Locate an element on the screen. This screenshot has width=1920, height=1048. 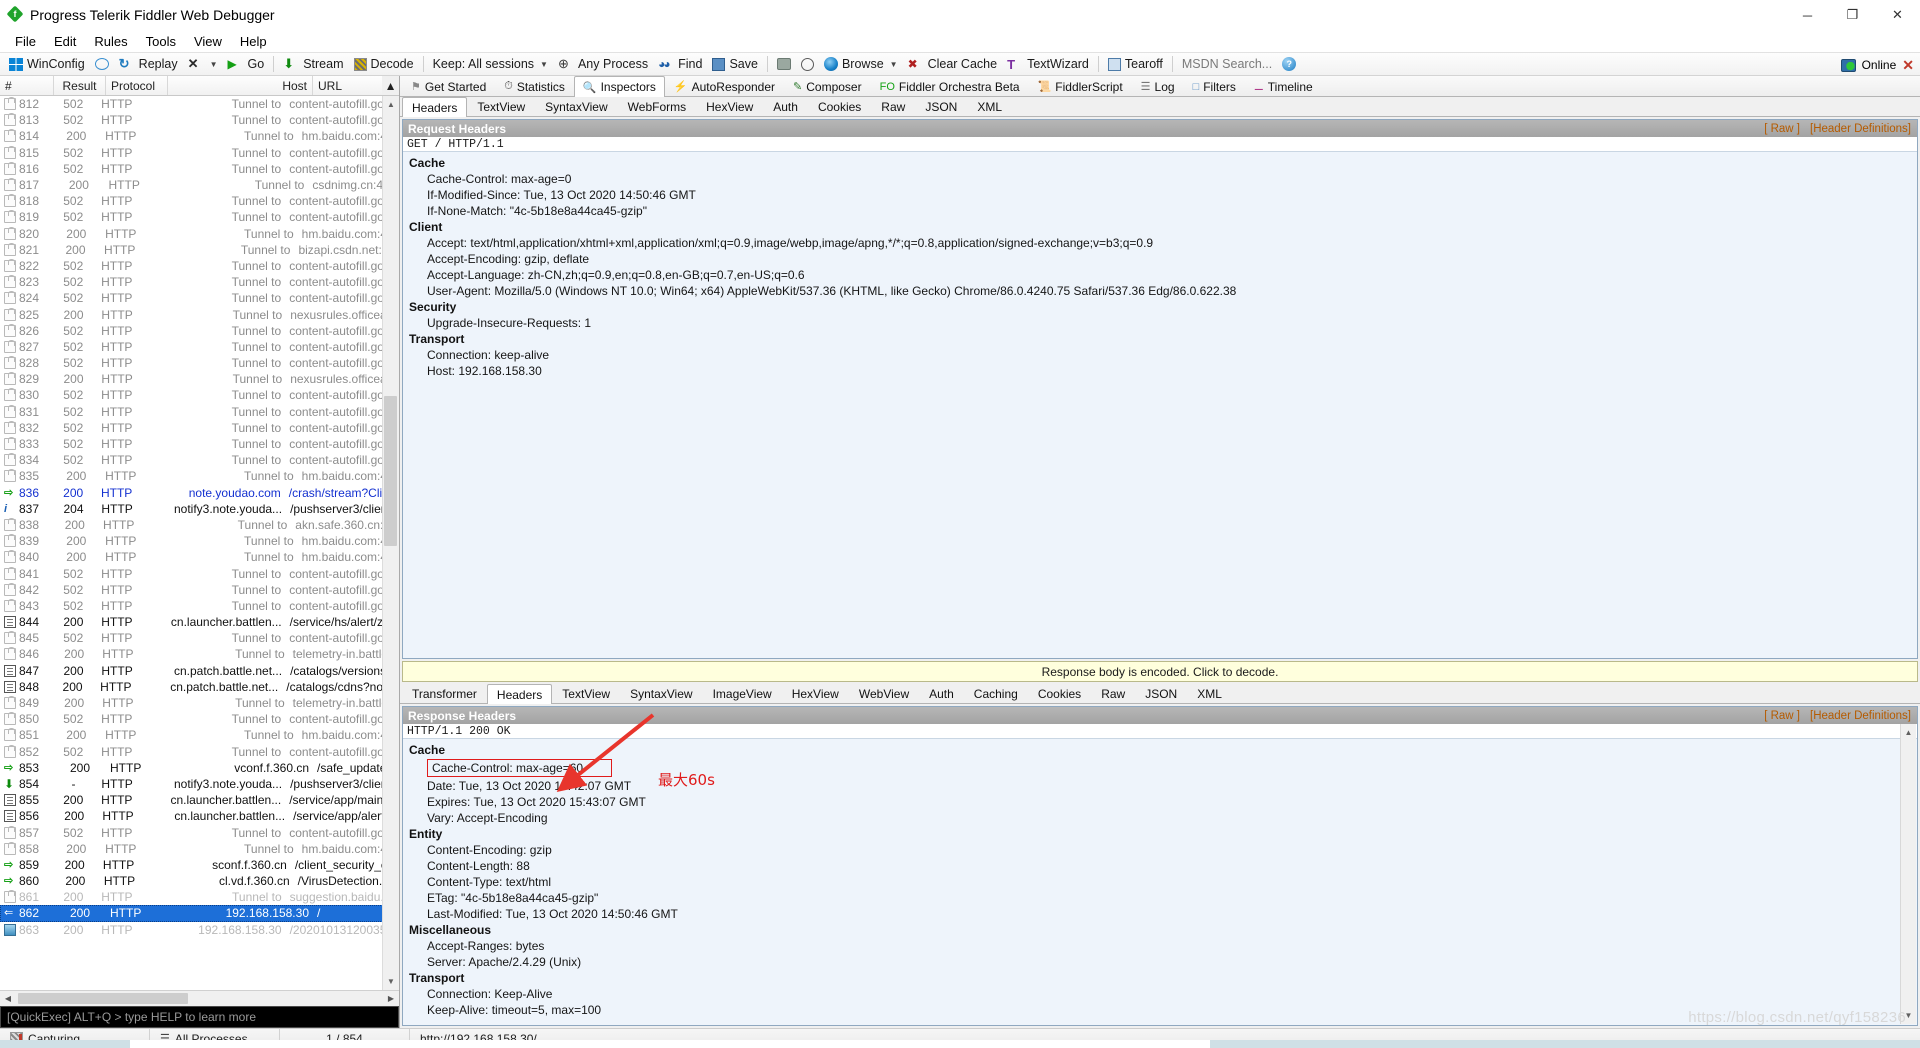
find-button: ◕◕ Find is located at coordinates (680, 64).